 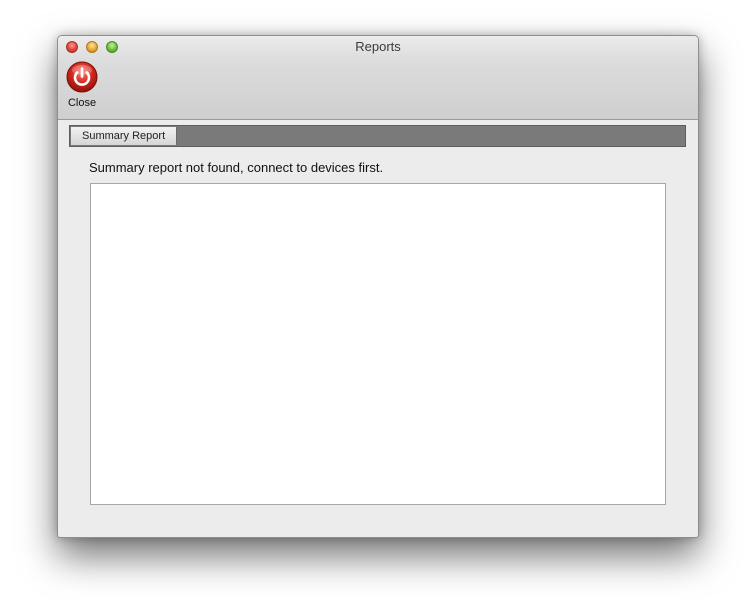 I want to click on power-icon, so click(x=82, y=77).